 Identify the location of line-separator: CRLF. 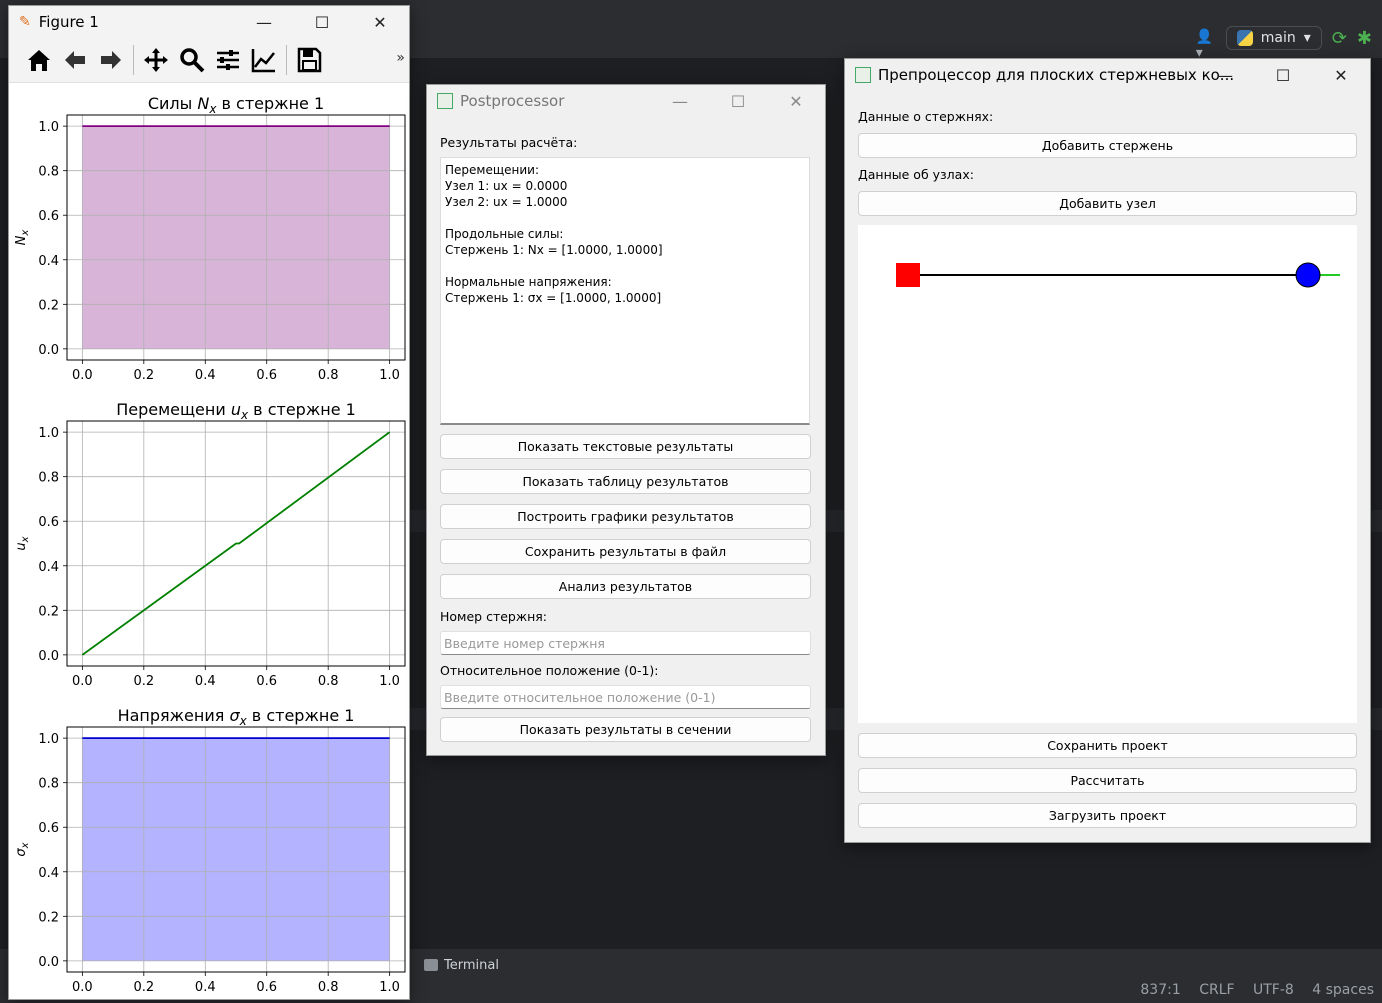
(1216, 990).